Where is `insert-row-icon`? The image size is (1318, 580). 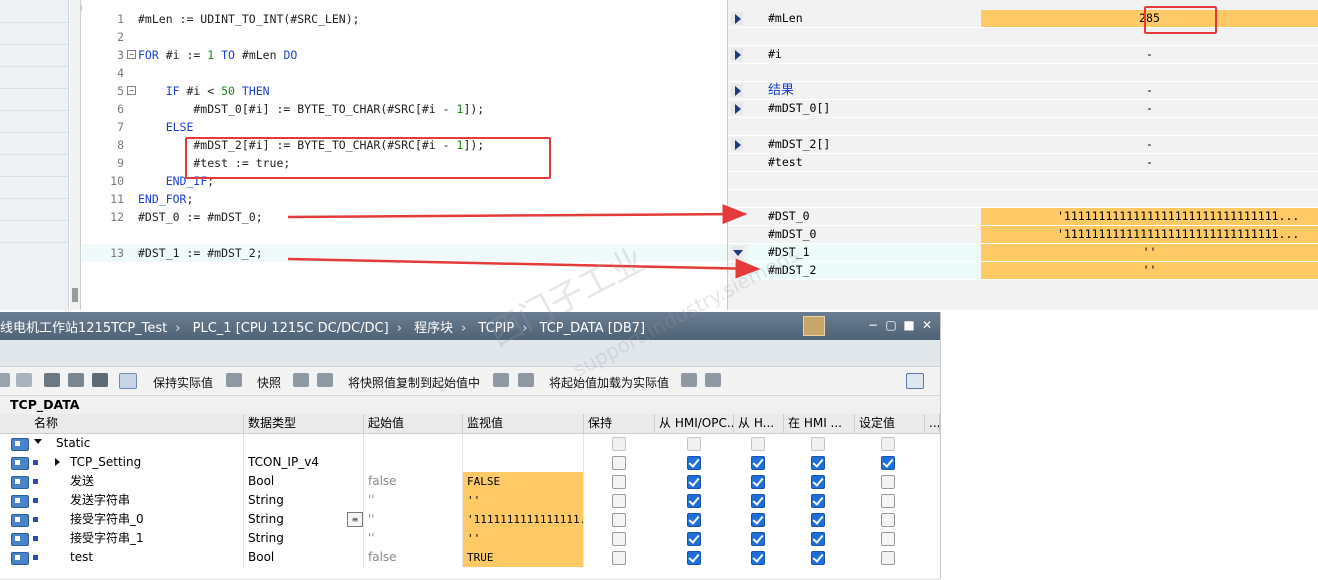
insert-row-icon is located at coordinates (24, 380).